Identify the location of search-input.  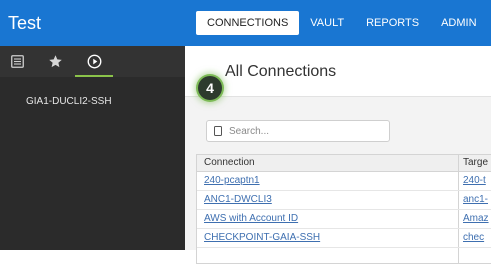
(304, 131).